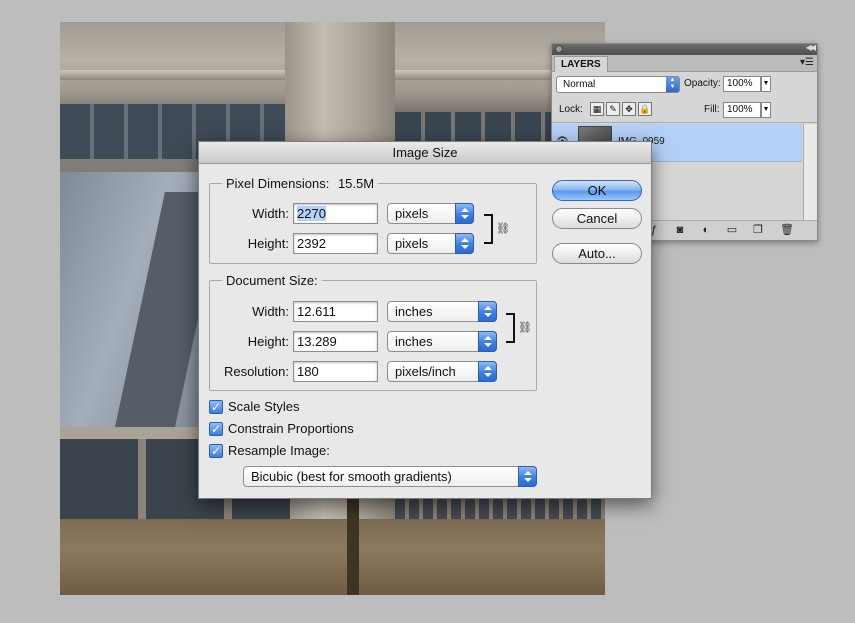 The width and height of the screenshot is (855, 623). I want to click on opacity-label: Opacity:, so click(702, 83).